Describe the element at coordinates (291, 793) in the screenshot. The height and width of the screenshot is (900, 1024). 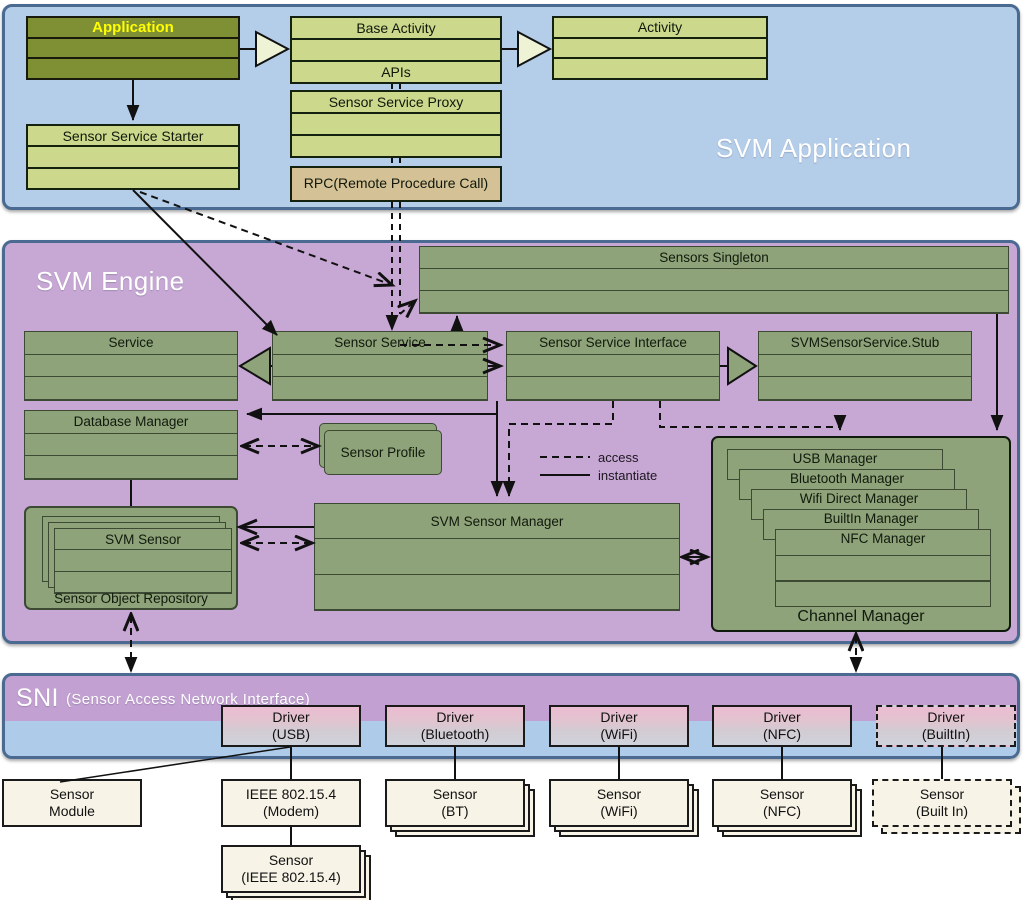
I see `modem-line1: IEEE 802.15.4` at that location.